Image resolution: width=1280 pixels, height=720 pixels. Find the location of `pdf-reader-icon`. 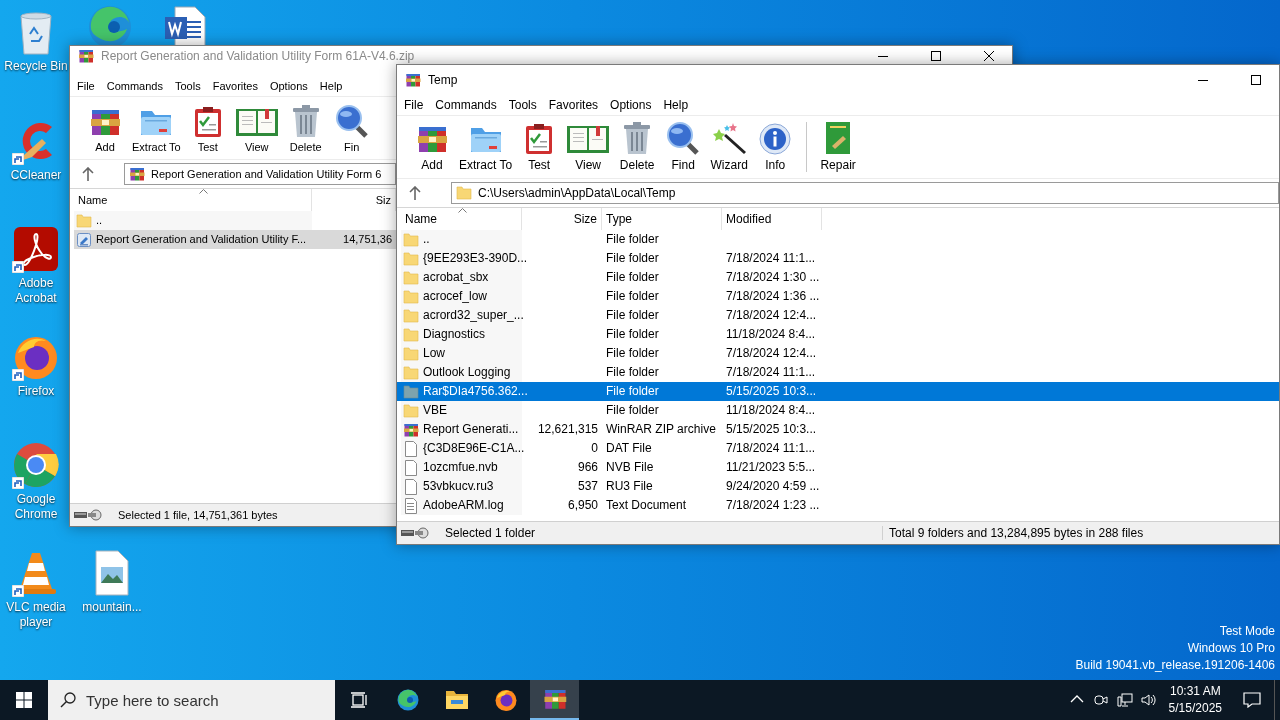

pdf-reader-icon is located at coordinates (36, 249).